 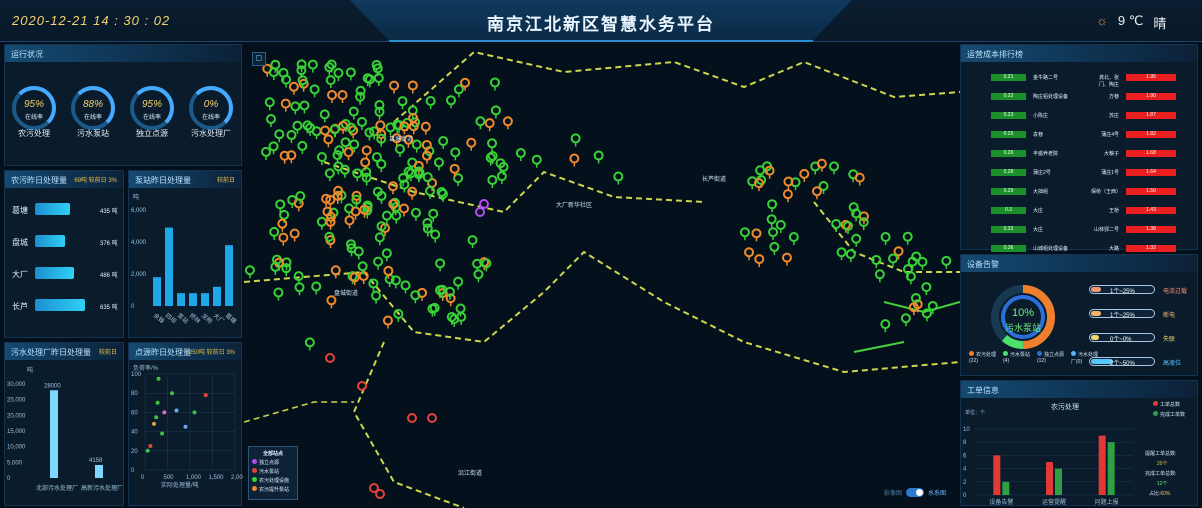 I want to click on donut-legend: 农污处理(22)污水泵站(4)独立点源(12)污水处理厂(0), so click(x=1037, y=360).